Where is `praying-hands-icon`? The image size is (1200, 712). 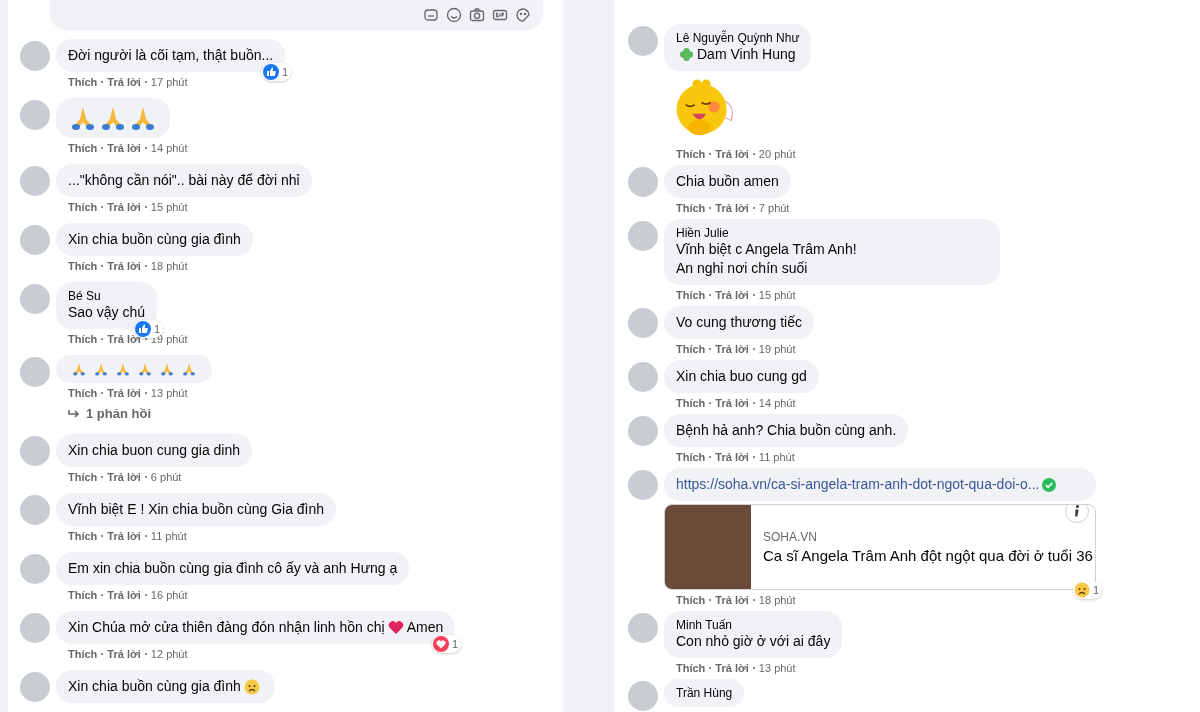
praying-hands-icon is located at coordinates (101, 369).